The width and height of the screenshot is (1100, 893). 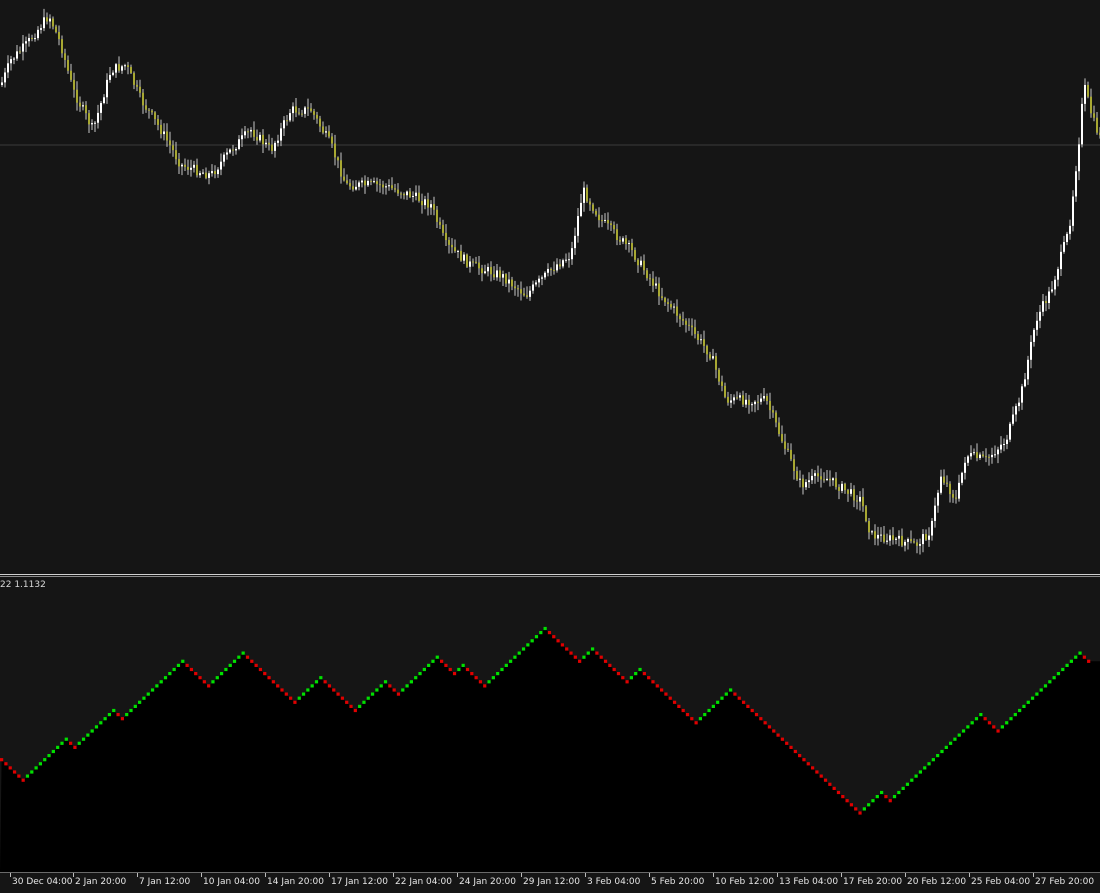 I want to click on time-axis-label: 7 Jan 12:00, so click(x=165, y=882).